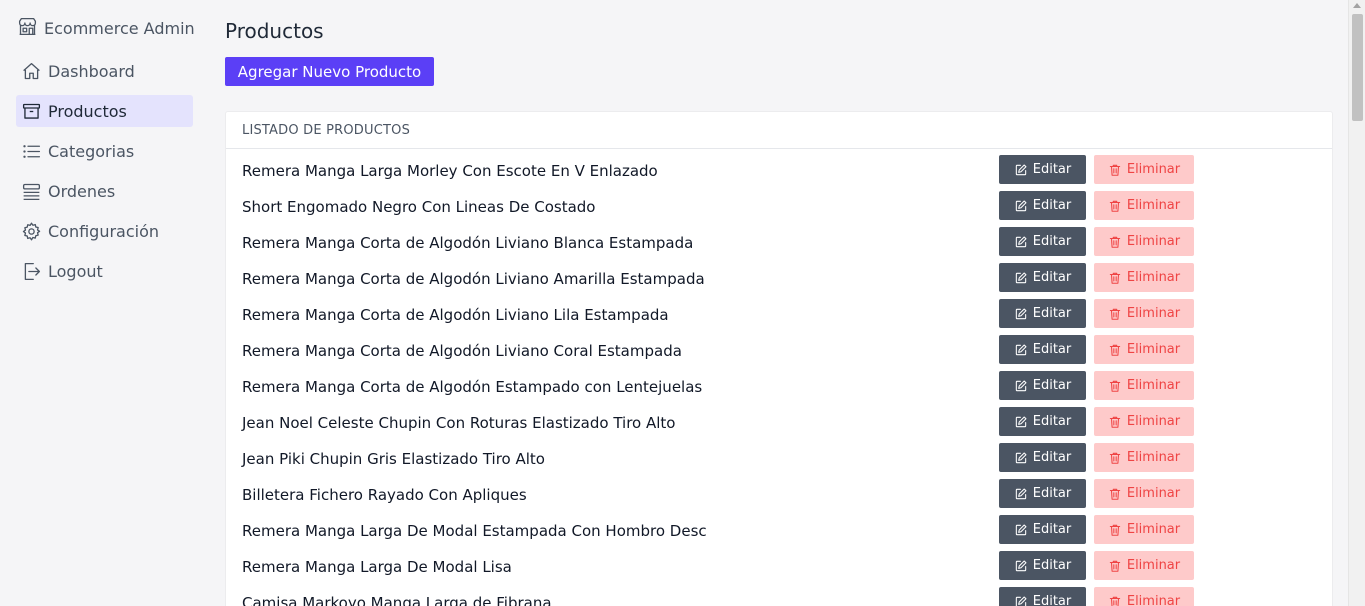  Describe the element at coordinates (329, 71) in the screenshot. I see `add-product-button: Agregar Nuevo Producto` at that location.